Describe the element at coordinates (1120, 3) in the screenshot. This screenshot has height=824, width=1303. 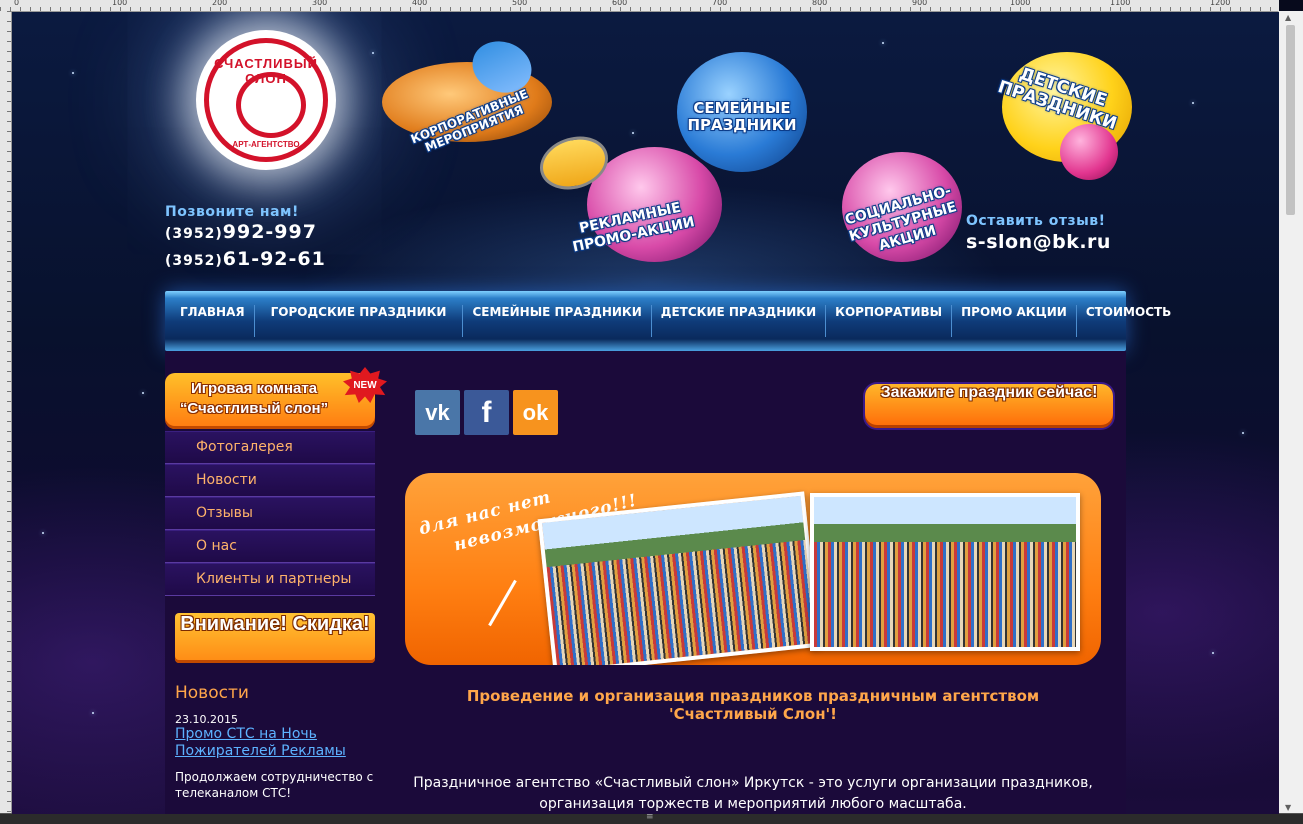
I see `ruler-mark: 1100` at that location.